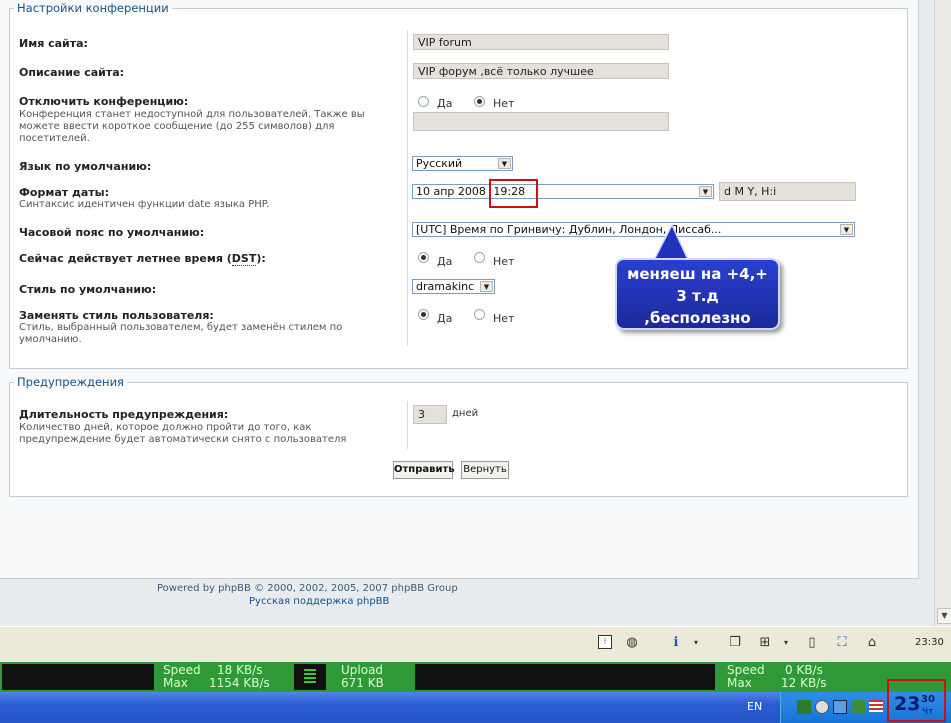  What do you see at coordinates (451, 191) in the screenshot?
I see `date-format-date-part: 10 апр 2008` at bounding box center [451, 191].